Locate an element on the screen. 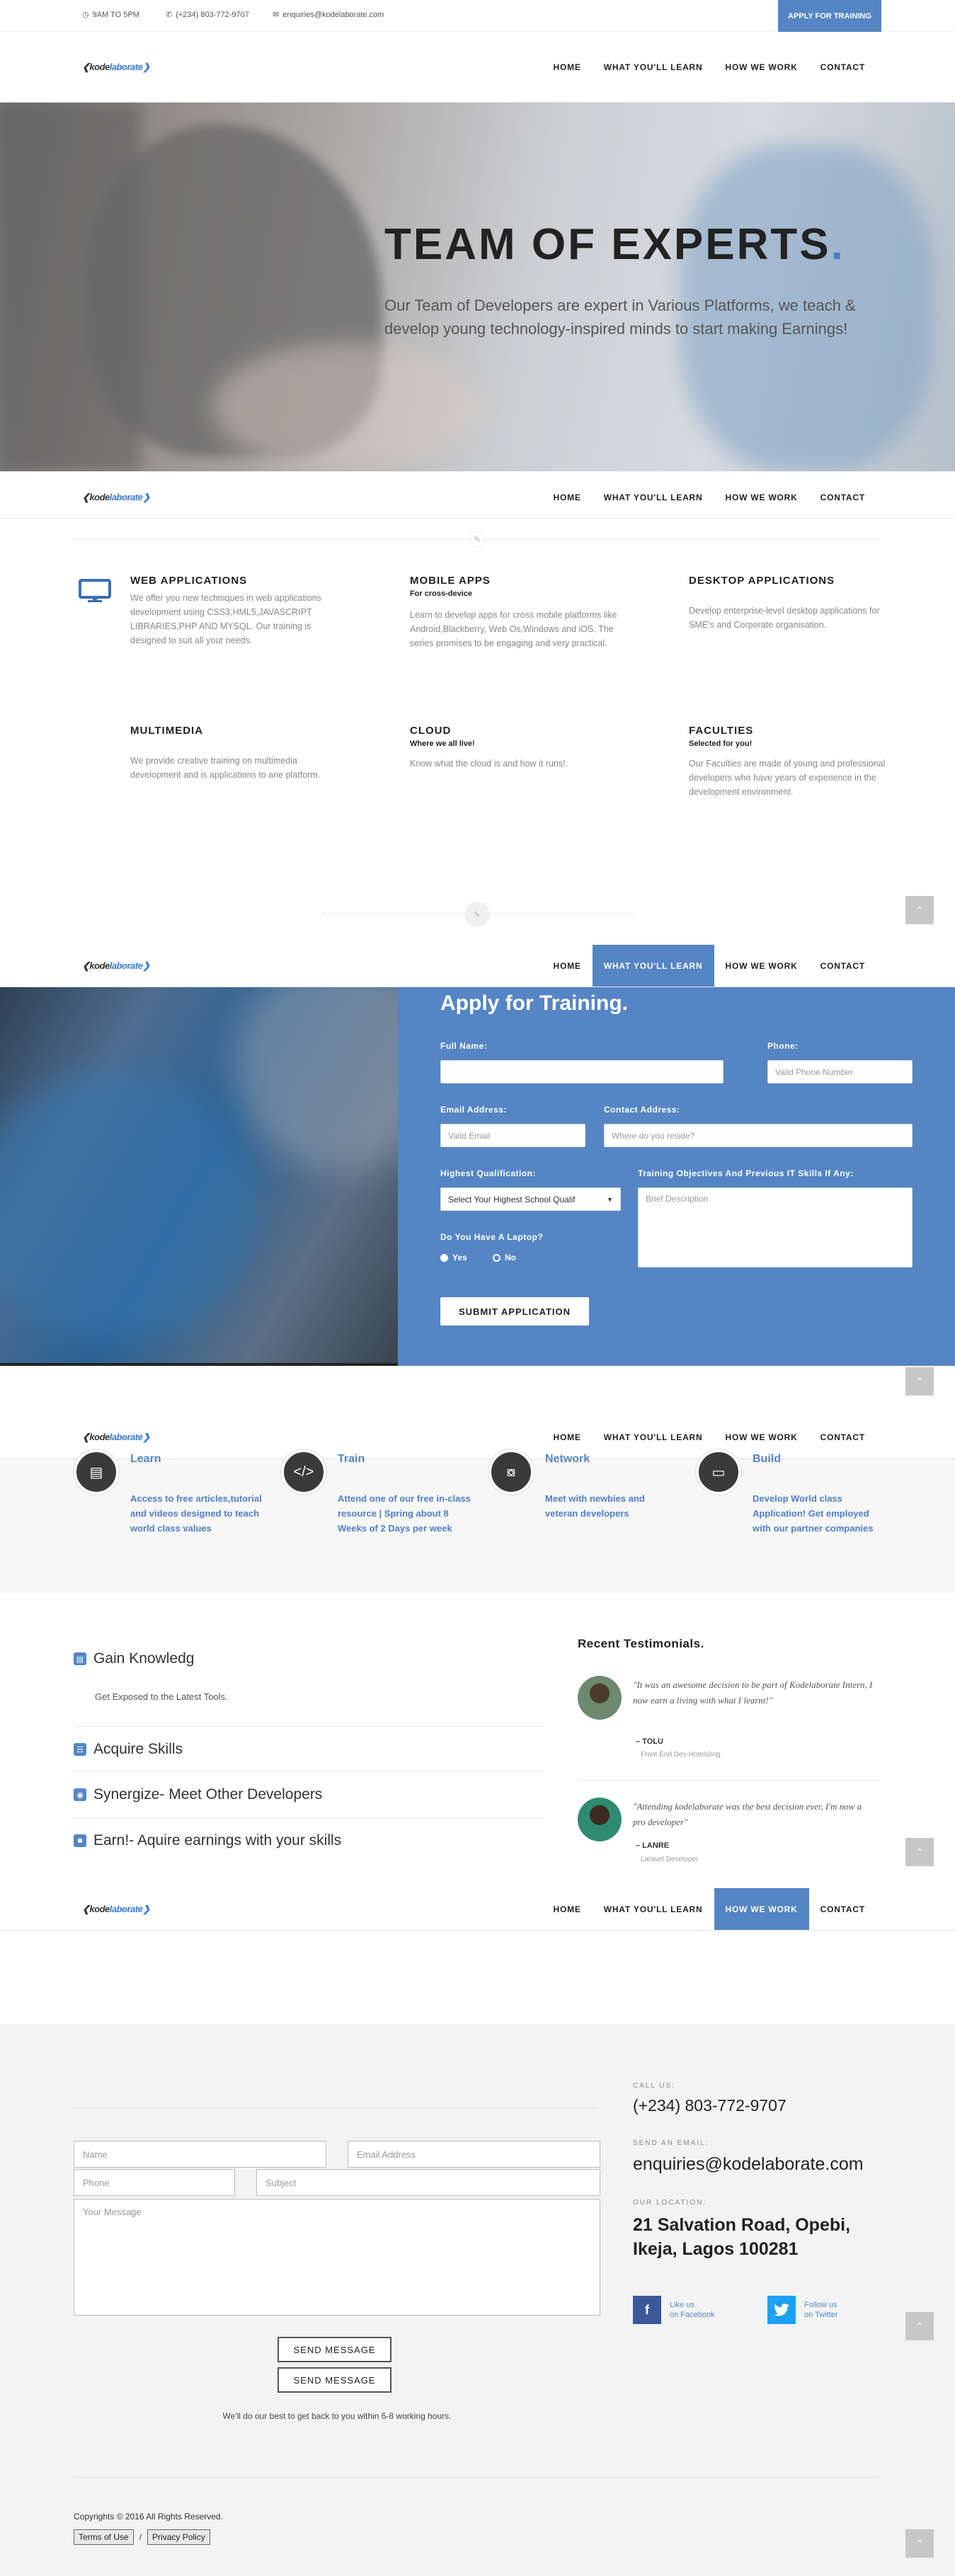 The image size is (955, 2576). dropdown-arrow-icon: ▼ is located at coordinates (610, 1199).